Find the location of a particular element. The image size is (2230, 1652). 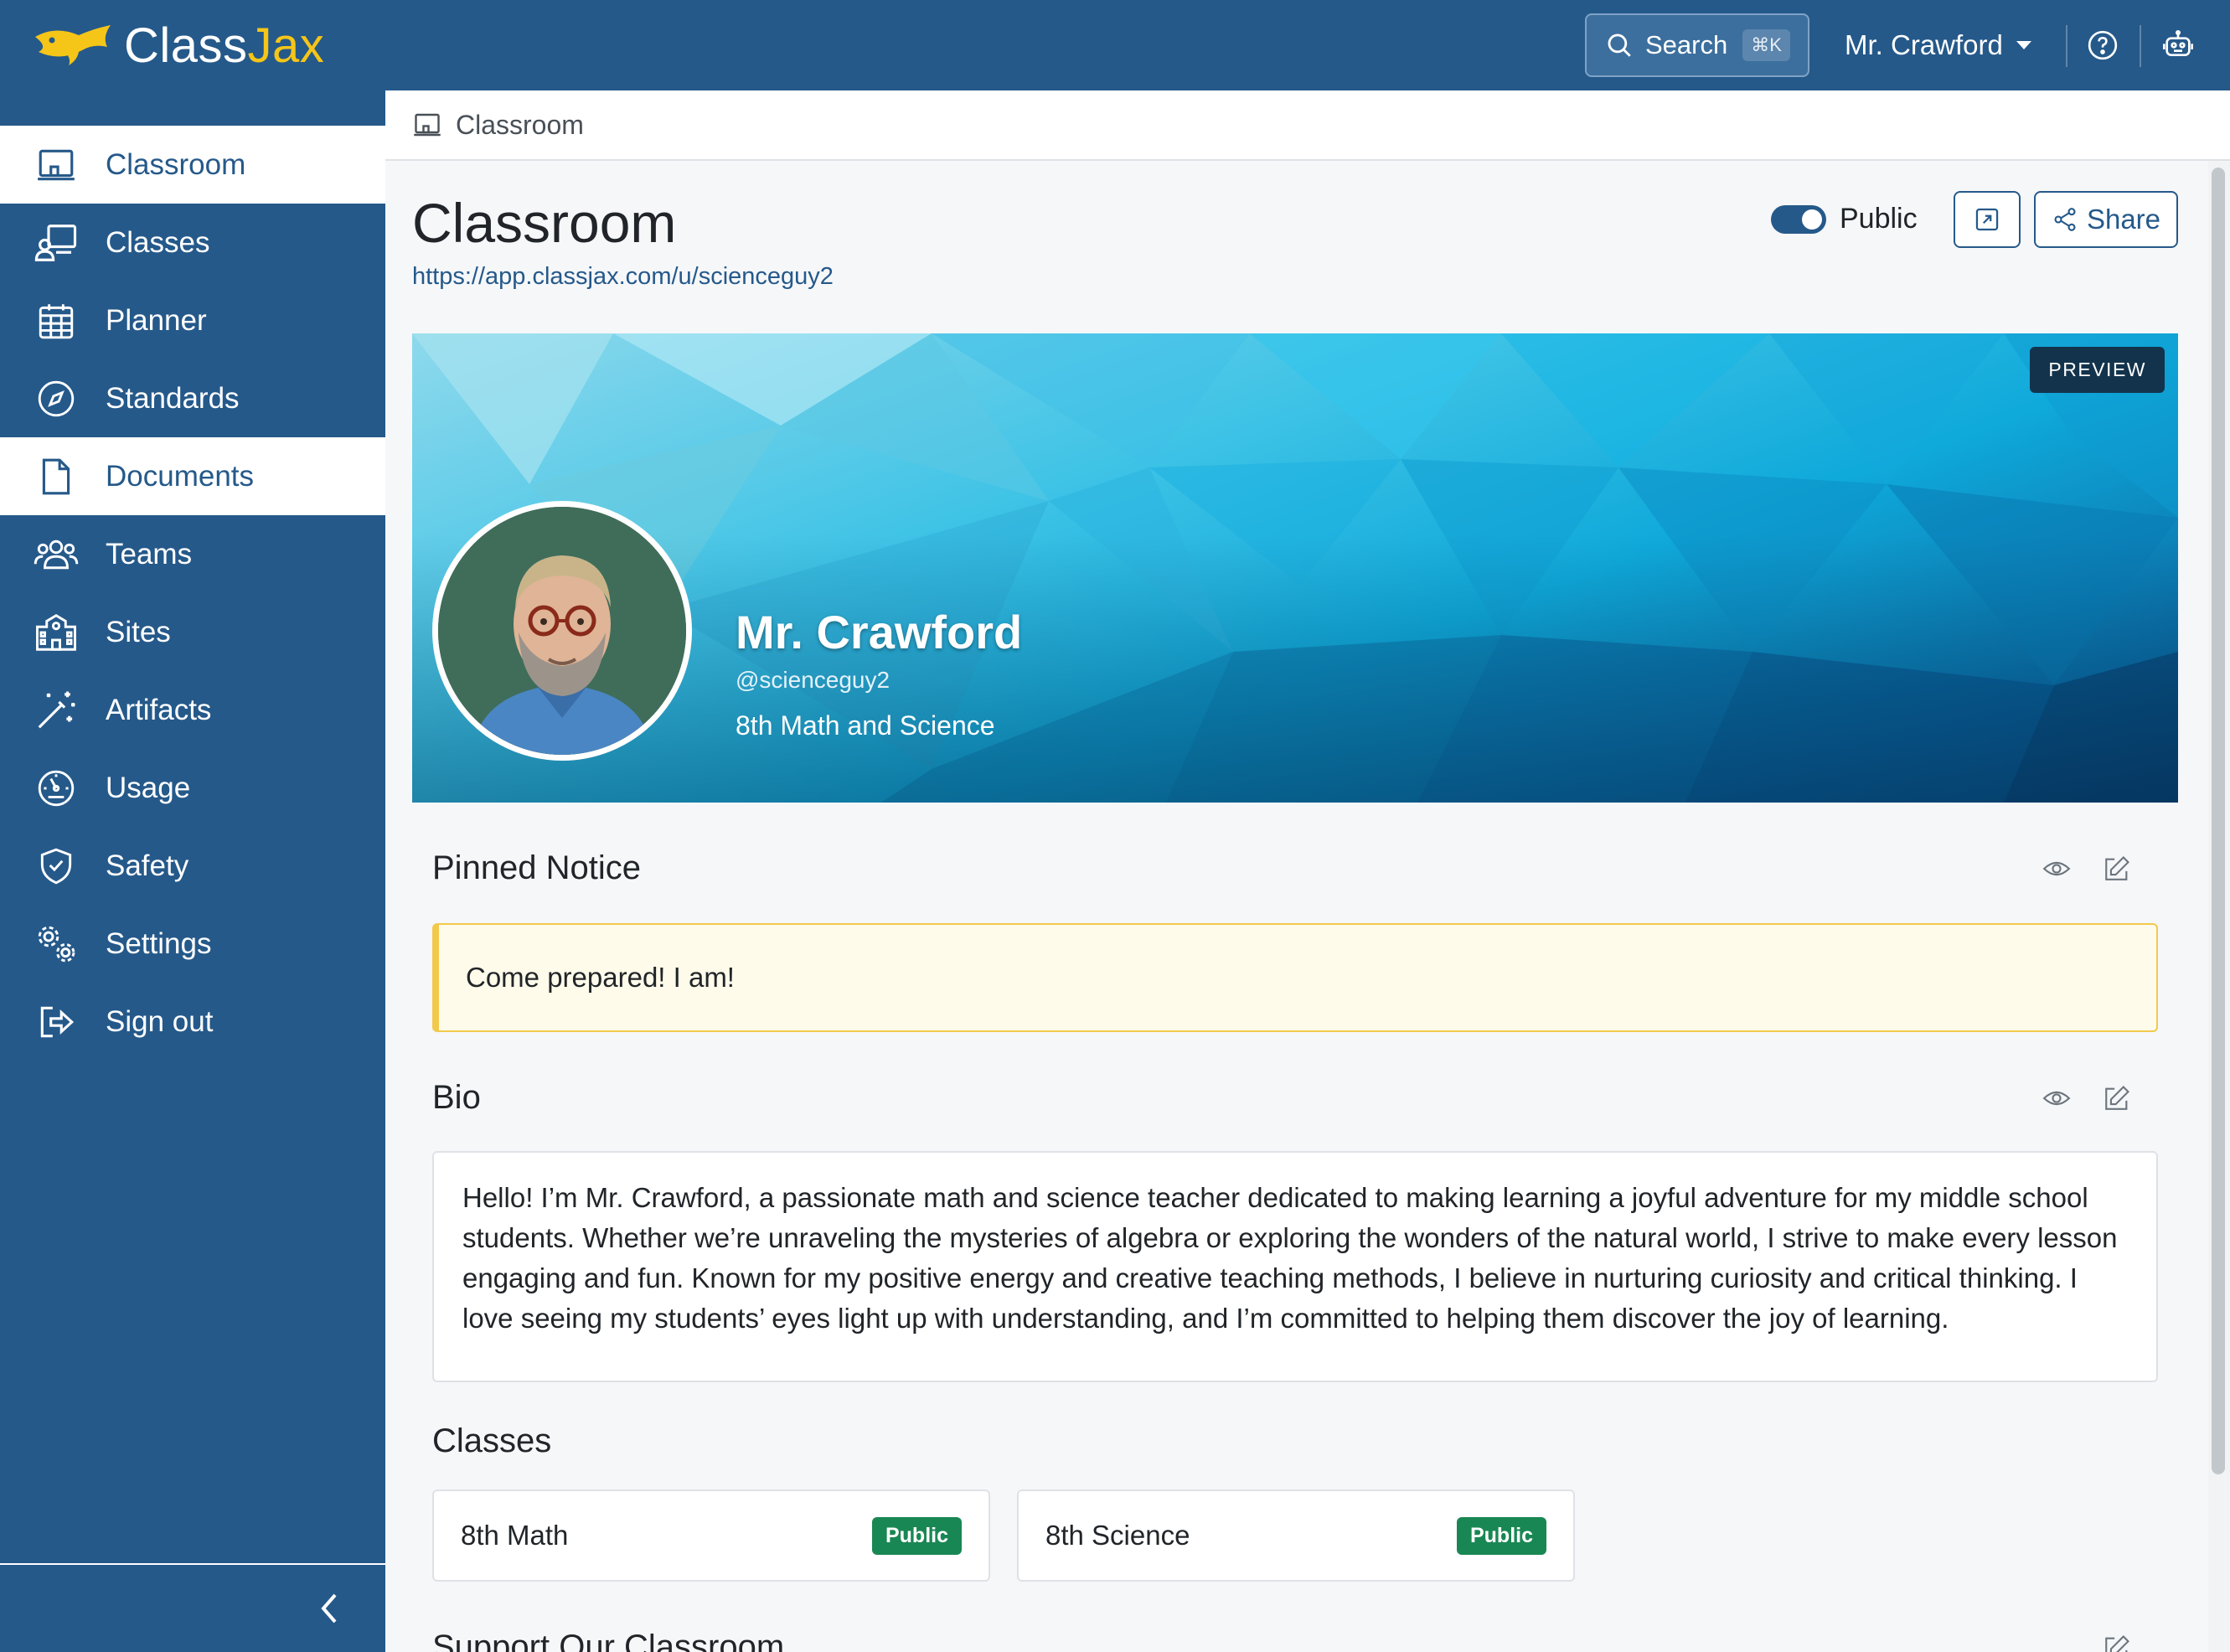

help-icon is located at coordinates (2103, 45).